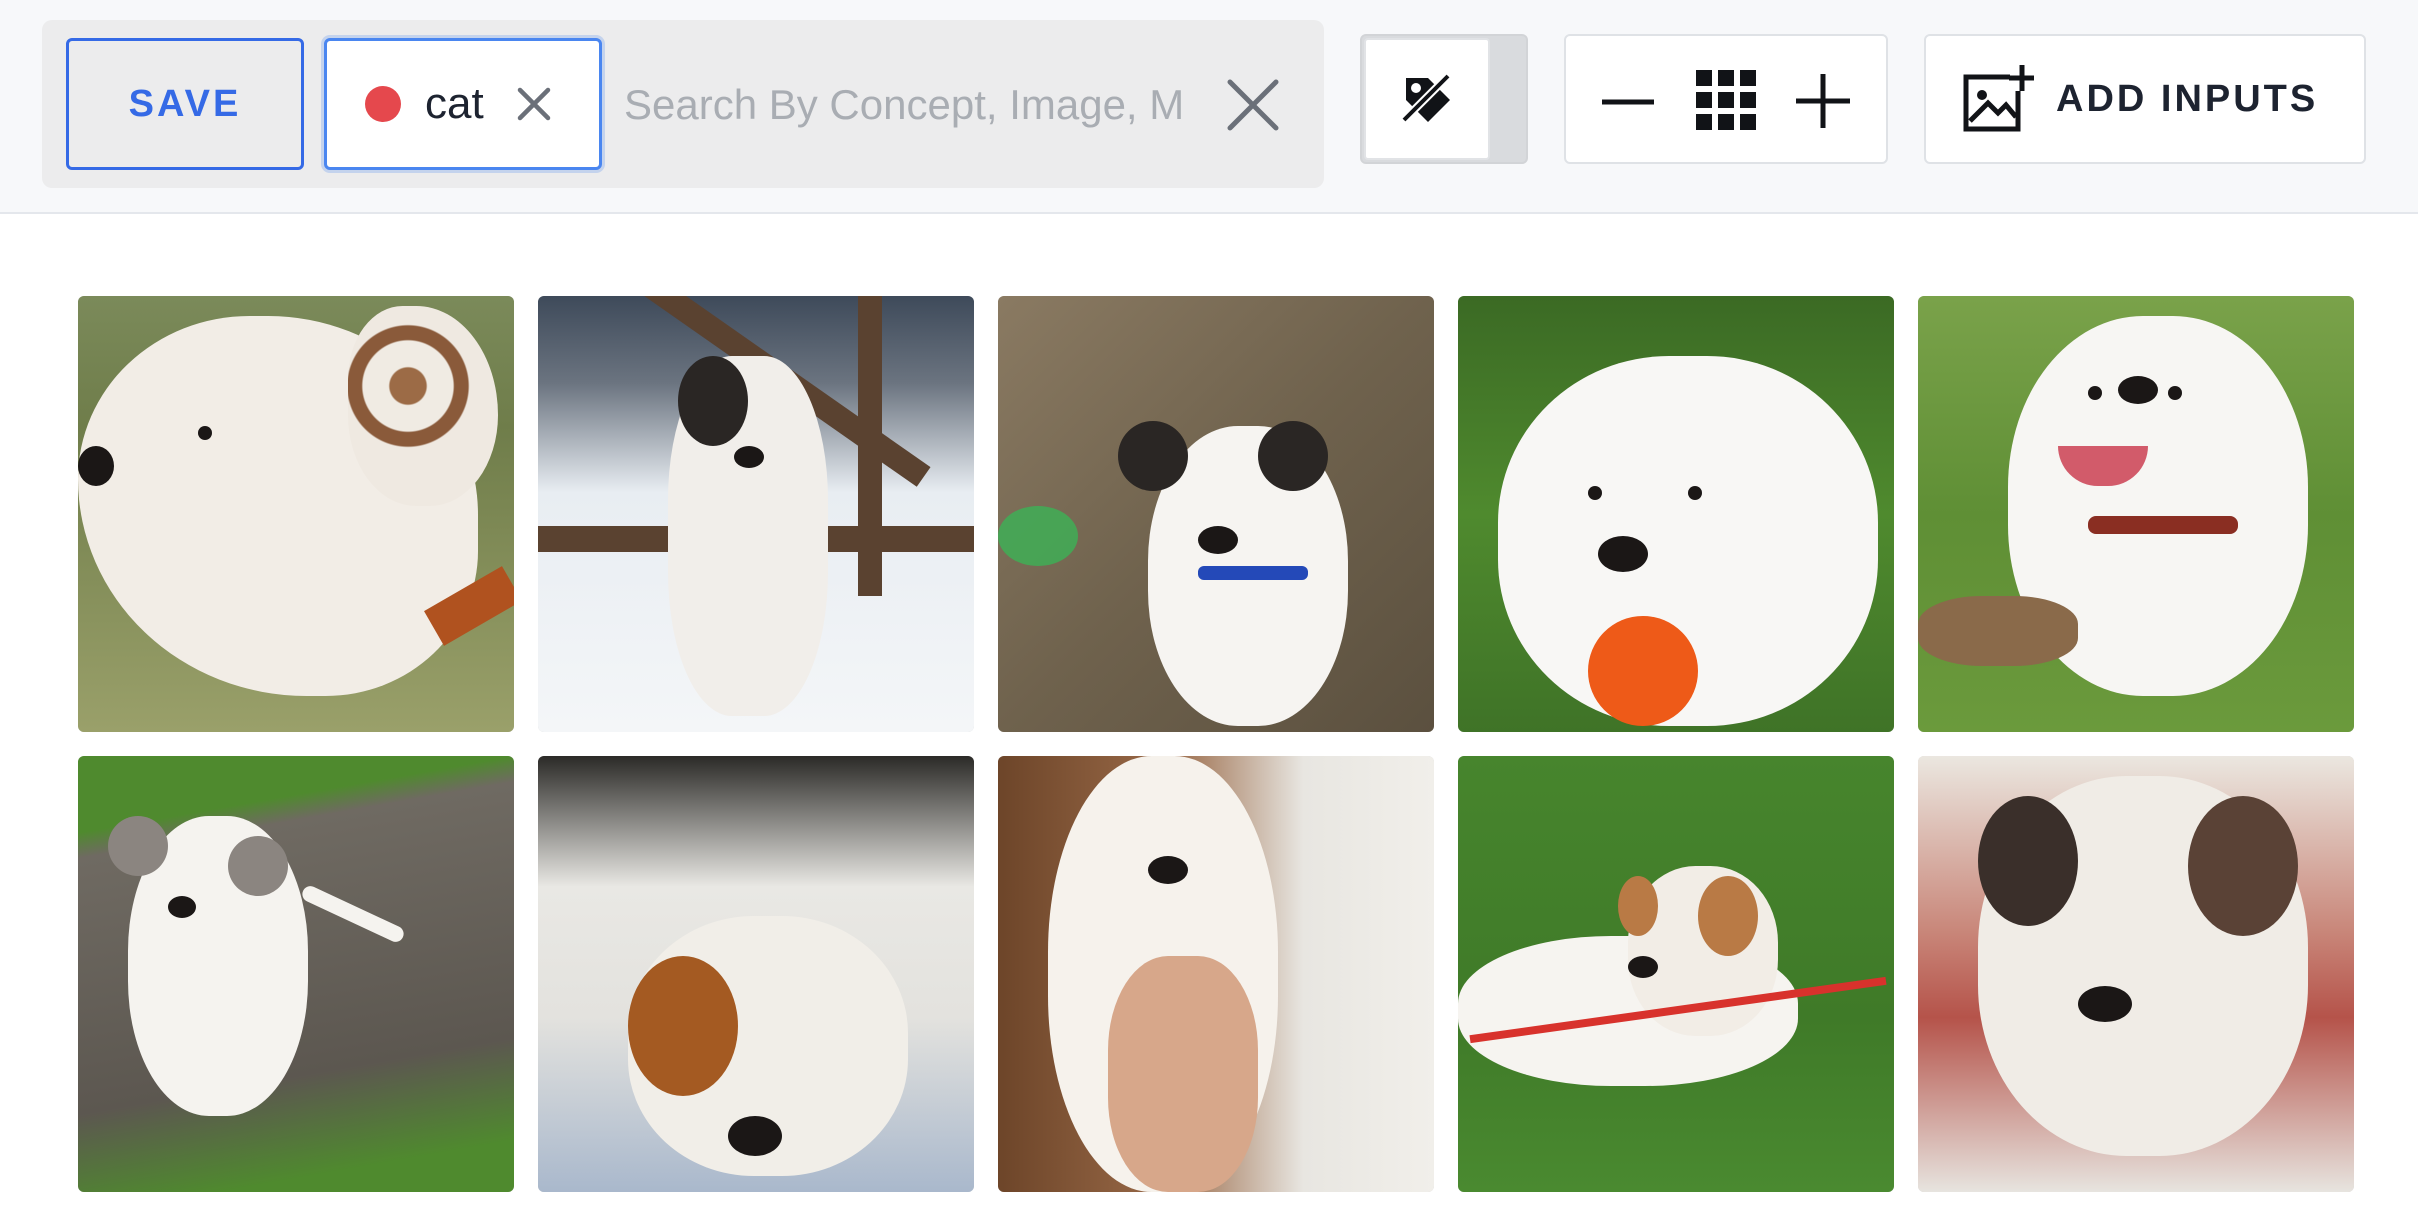 Image resolution: width=2418 pixels, height=1206 pixels. I want to click on grid-icon, so click(1726, 100).